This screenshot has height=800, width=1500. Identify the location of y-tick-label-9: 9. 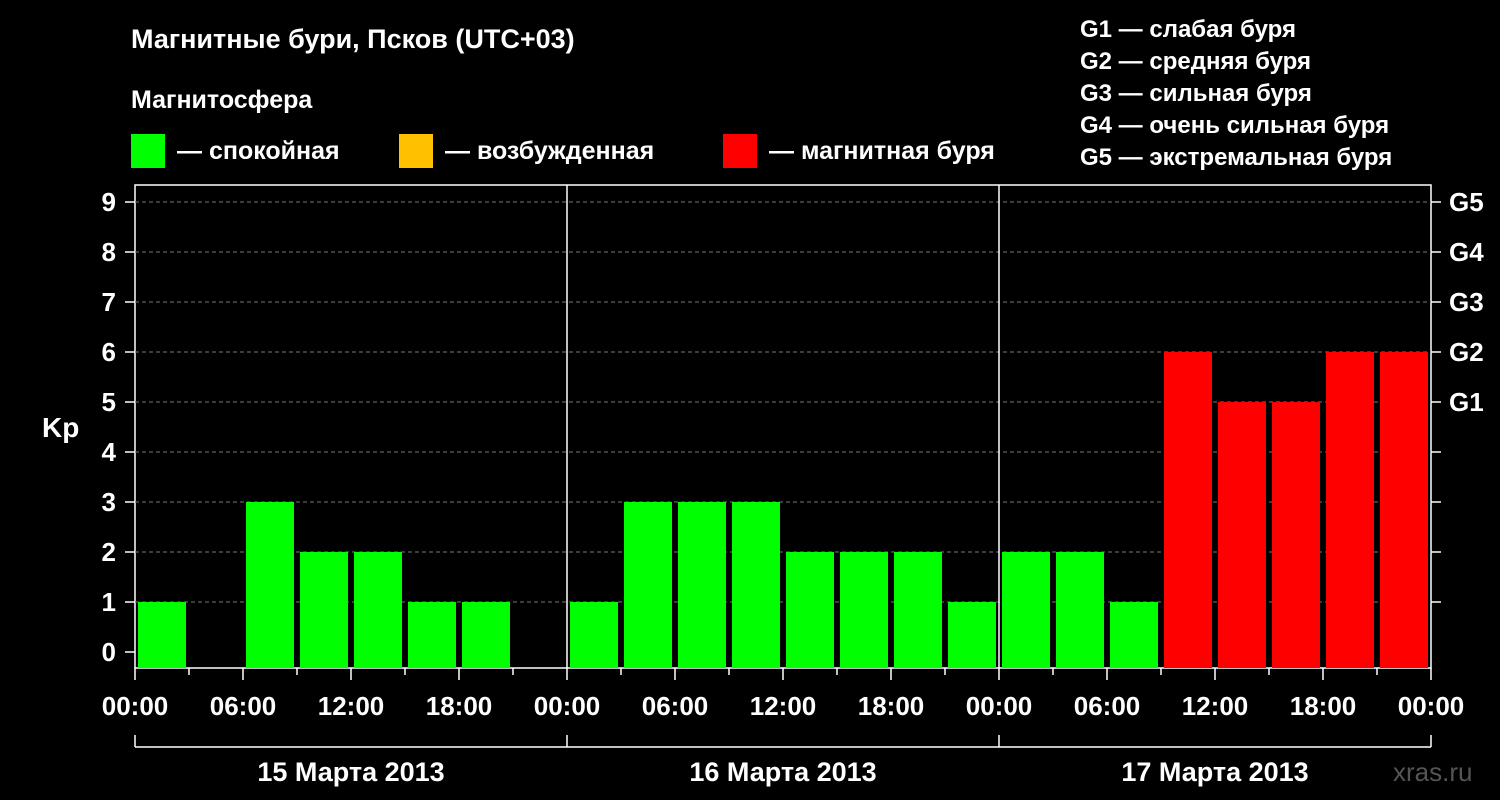
(109, 202).